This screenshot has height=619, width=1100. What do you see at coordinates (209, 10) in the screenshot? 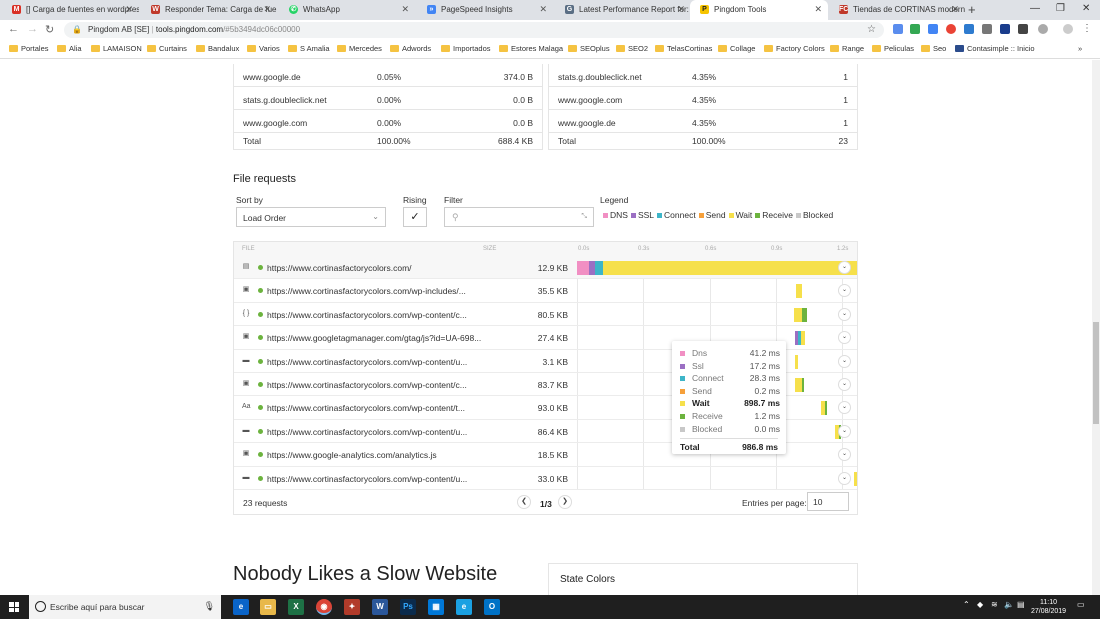
I see `browser-tab-wp-forum: W Responder Tema: Carga de fuent ✕` at bounding box center [209, 10].